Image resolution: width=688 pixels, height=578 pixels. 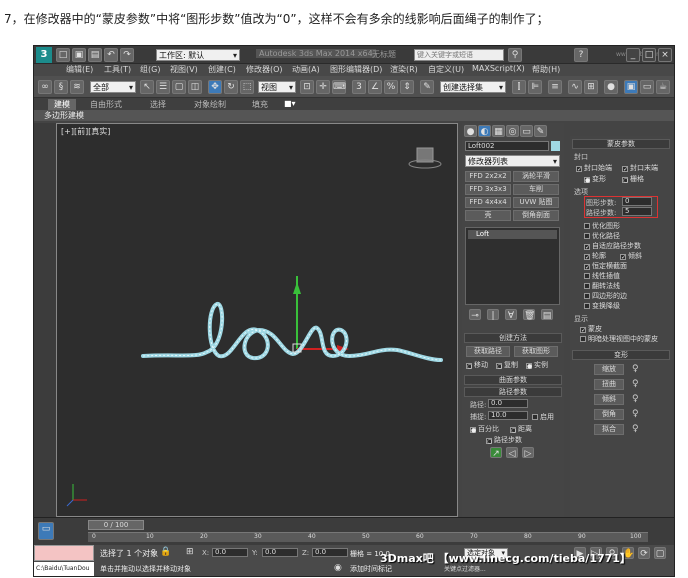 I want to click on tab-populate: 填充, so click(x=260, y=104).